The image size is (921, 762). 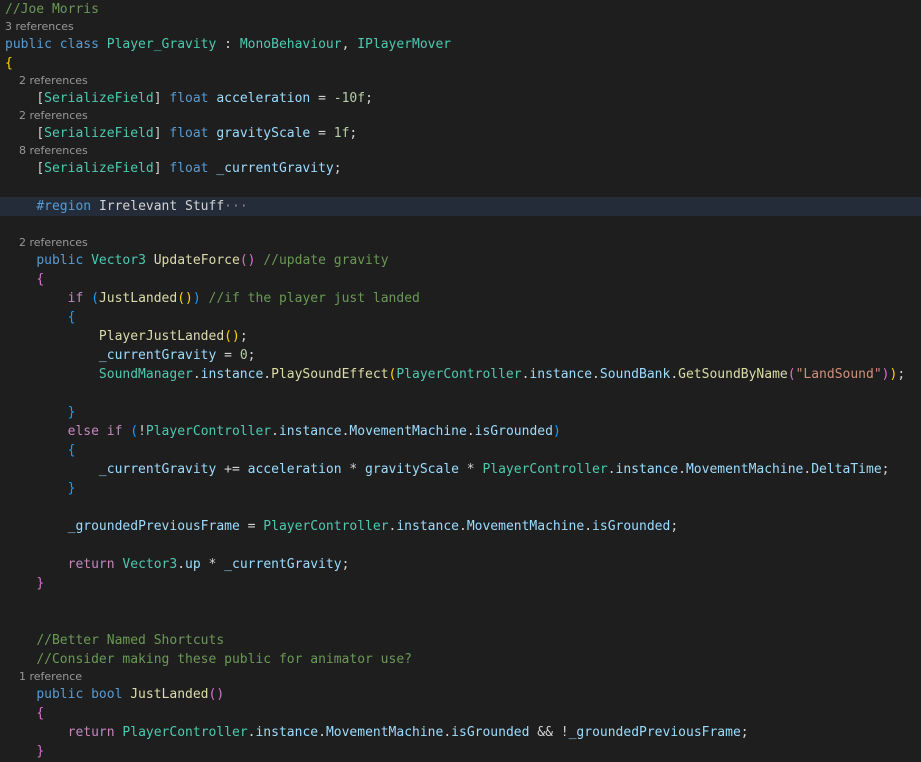 I want to click on code-token: [, so click(x=40, y=168).